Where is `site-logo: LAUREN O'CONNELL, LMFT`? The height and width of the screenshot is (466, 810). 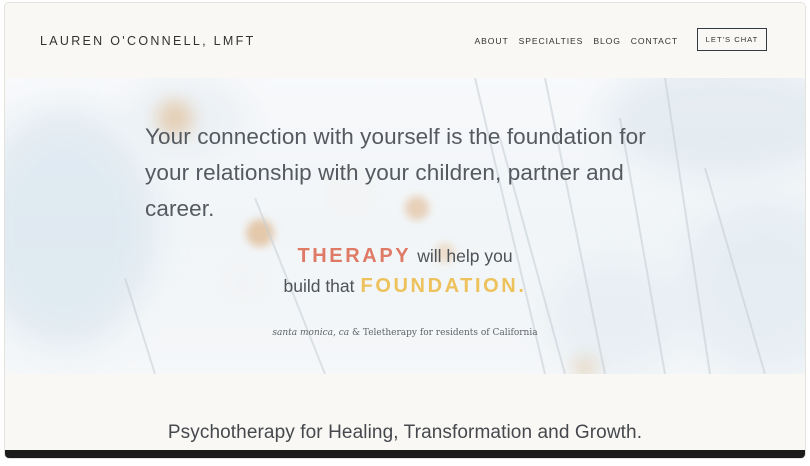 site-logo: LAUREN O'CONNELL, LMFT is located at coordinates (148, 41).